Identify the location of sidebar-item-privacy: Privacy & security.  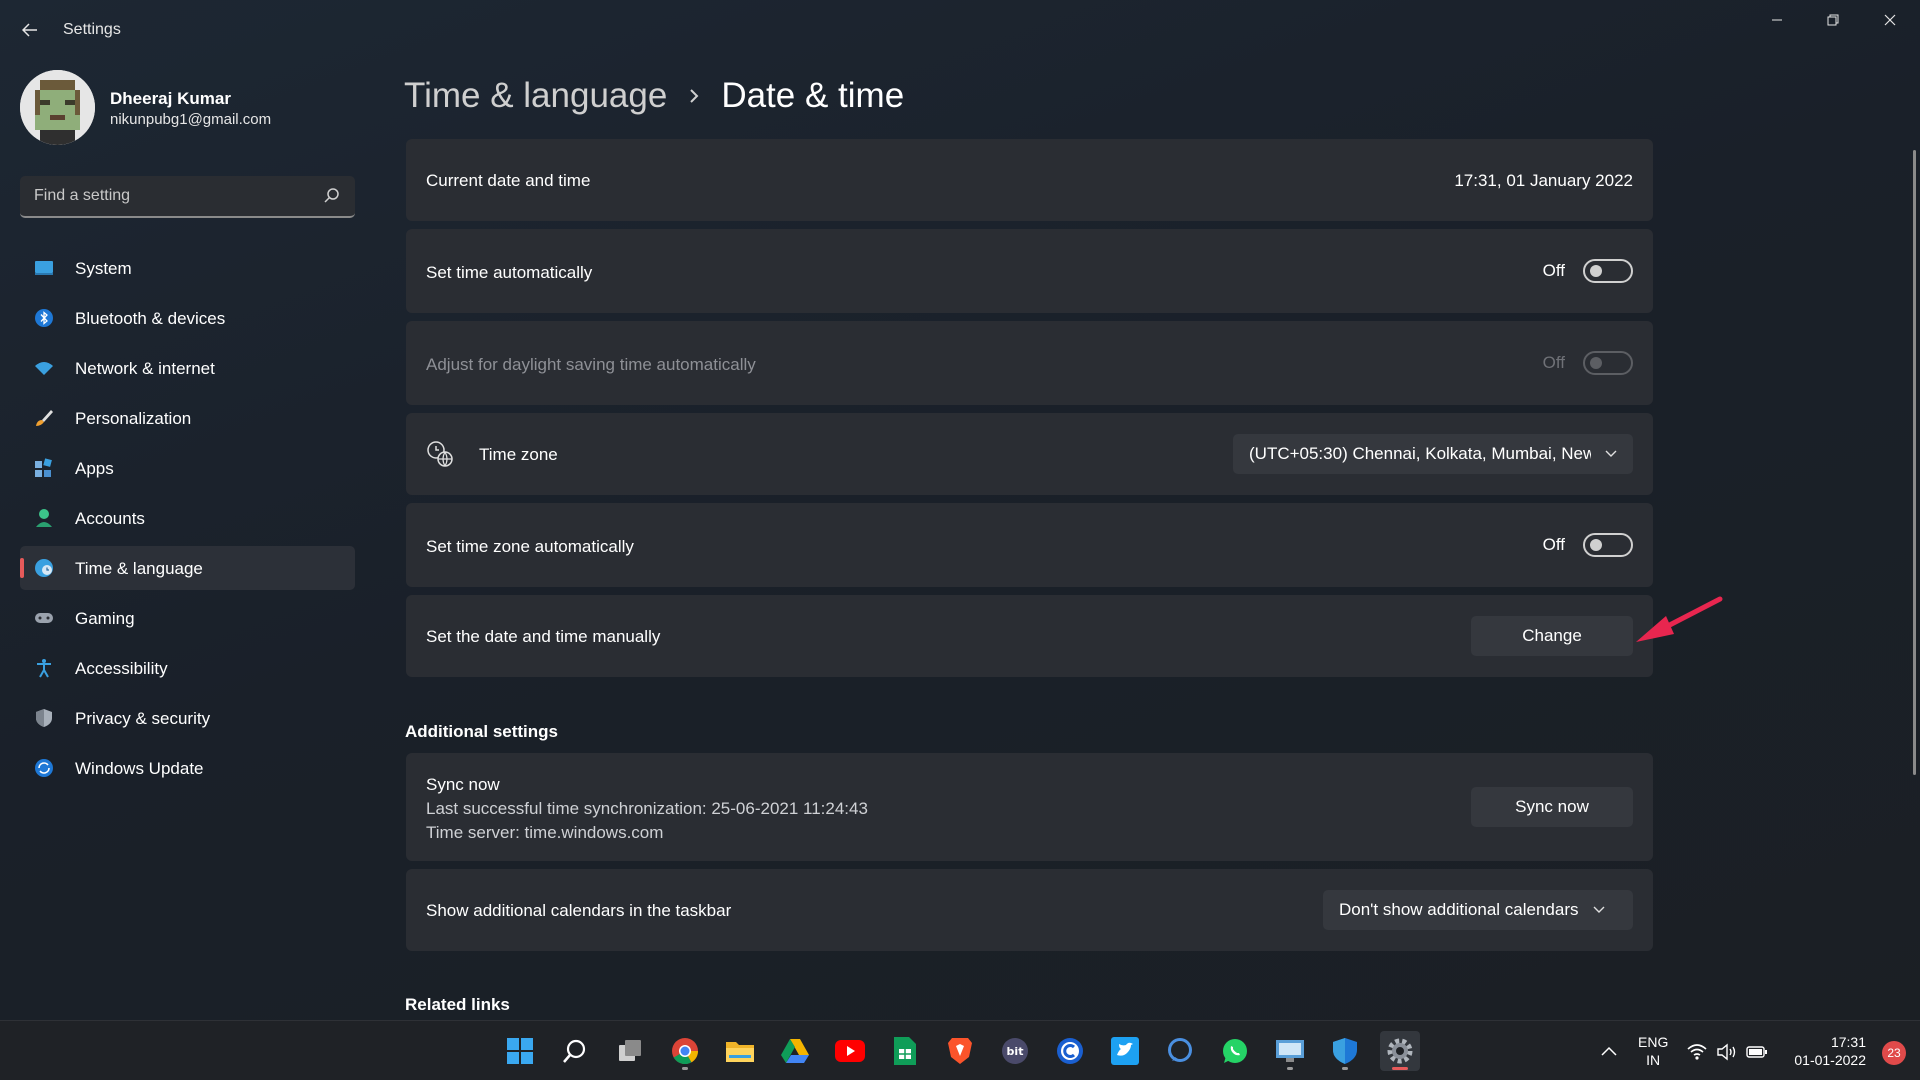
(187, 718).